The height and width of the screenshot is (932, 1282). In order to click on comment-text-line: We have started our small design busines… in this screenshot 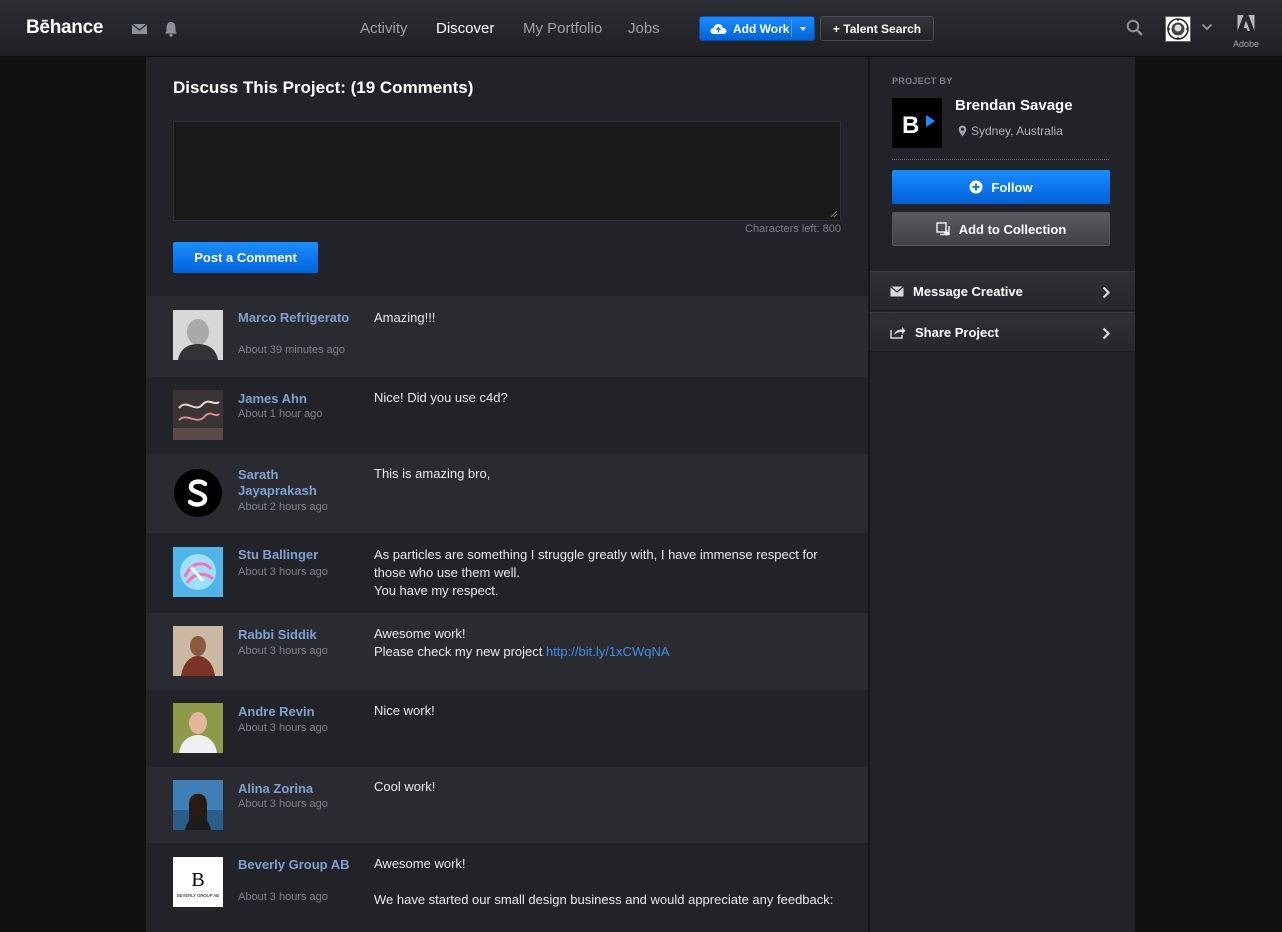, I will do `click(604, 899)`.